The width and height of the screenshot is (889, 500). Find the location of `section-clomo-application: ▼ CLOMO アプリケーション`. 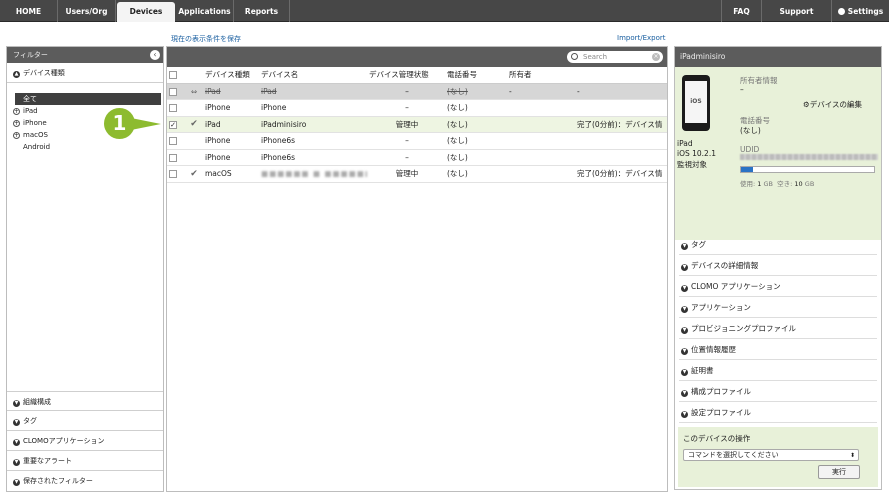

section-clomo-application: ▼ CLOMO アプリケーション is located at coordinates (778, 286).